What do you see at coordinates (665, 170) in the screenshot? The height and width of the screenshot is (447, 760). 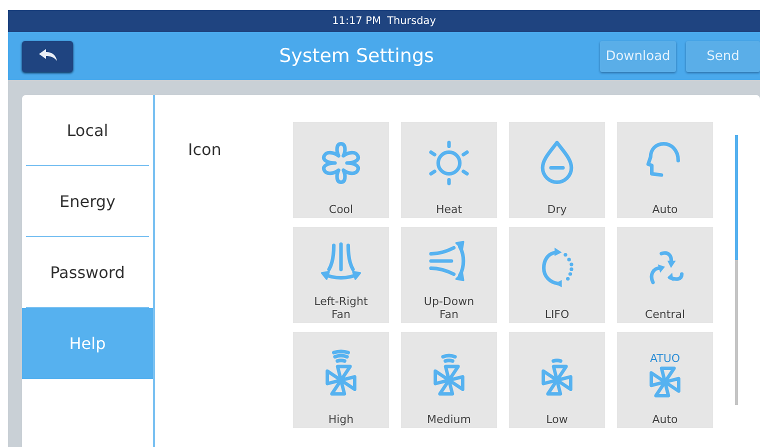 I see `icon-tile: Auto` at bounding box center [665, 170].